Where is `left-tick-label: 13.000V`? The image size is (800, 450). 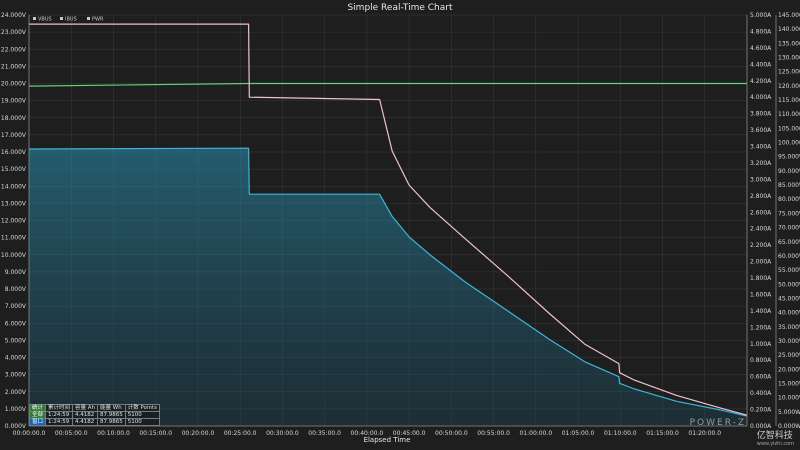
left-tick-label: 13.000V is located at coordinates (14, 203).